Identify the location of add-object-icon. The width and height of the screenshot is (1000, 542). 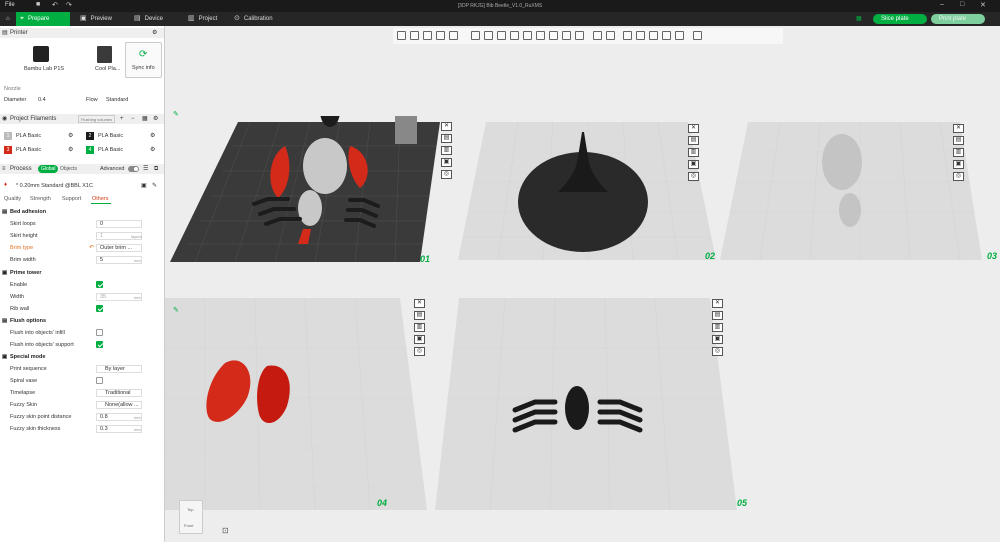
(401, 35).